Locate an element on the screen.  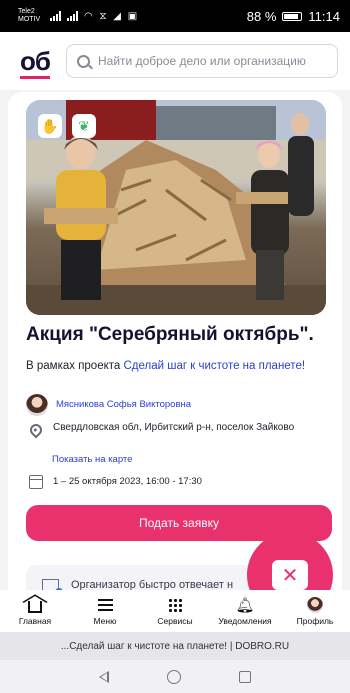
tab-menu: Меню is located at coordinates (105, 611).